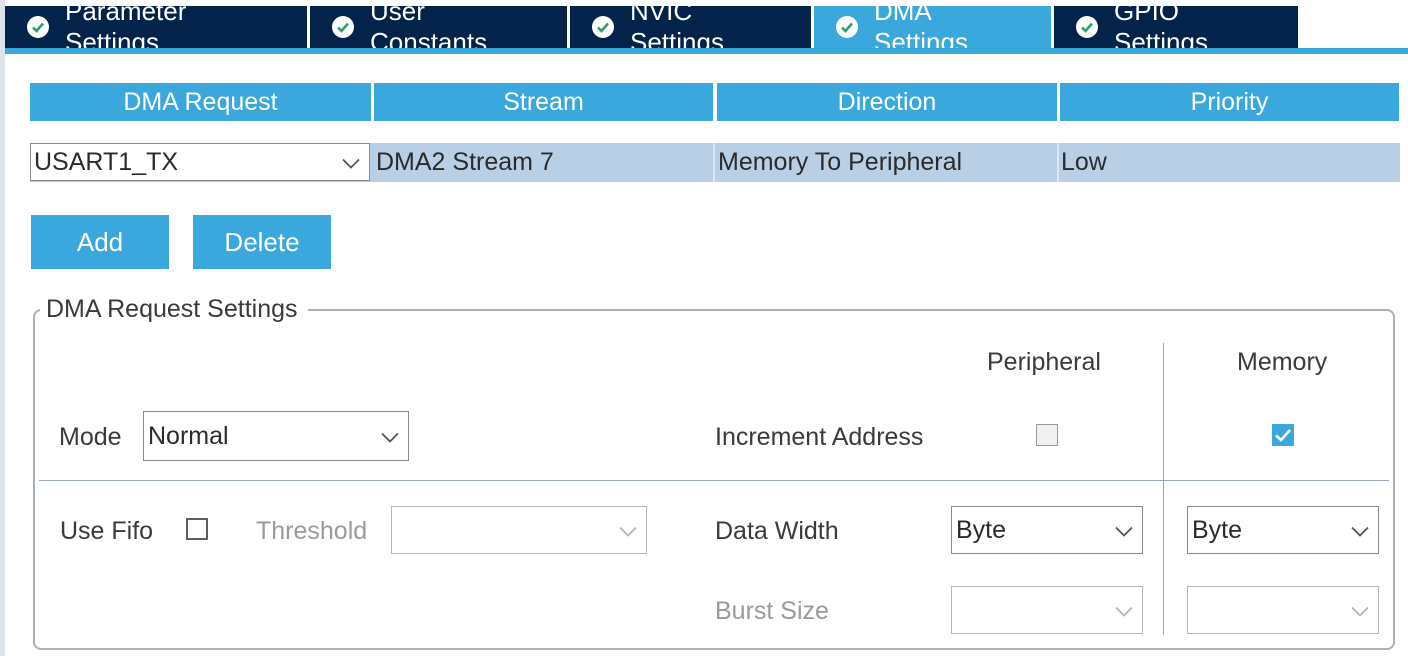 The height and width of the screenshot is (656, 1408). What do you see at coordinates (100, 242) in the screenshot?
I see `add-button: Add` at bounding box center [100, 242].